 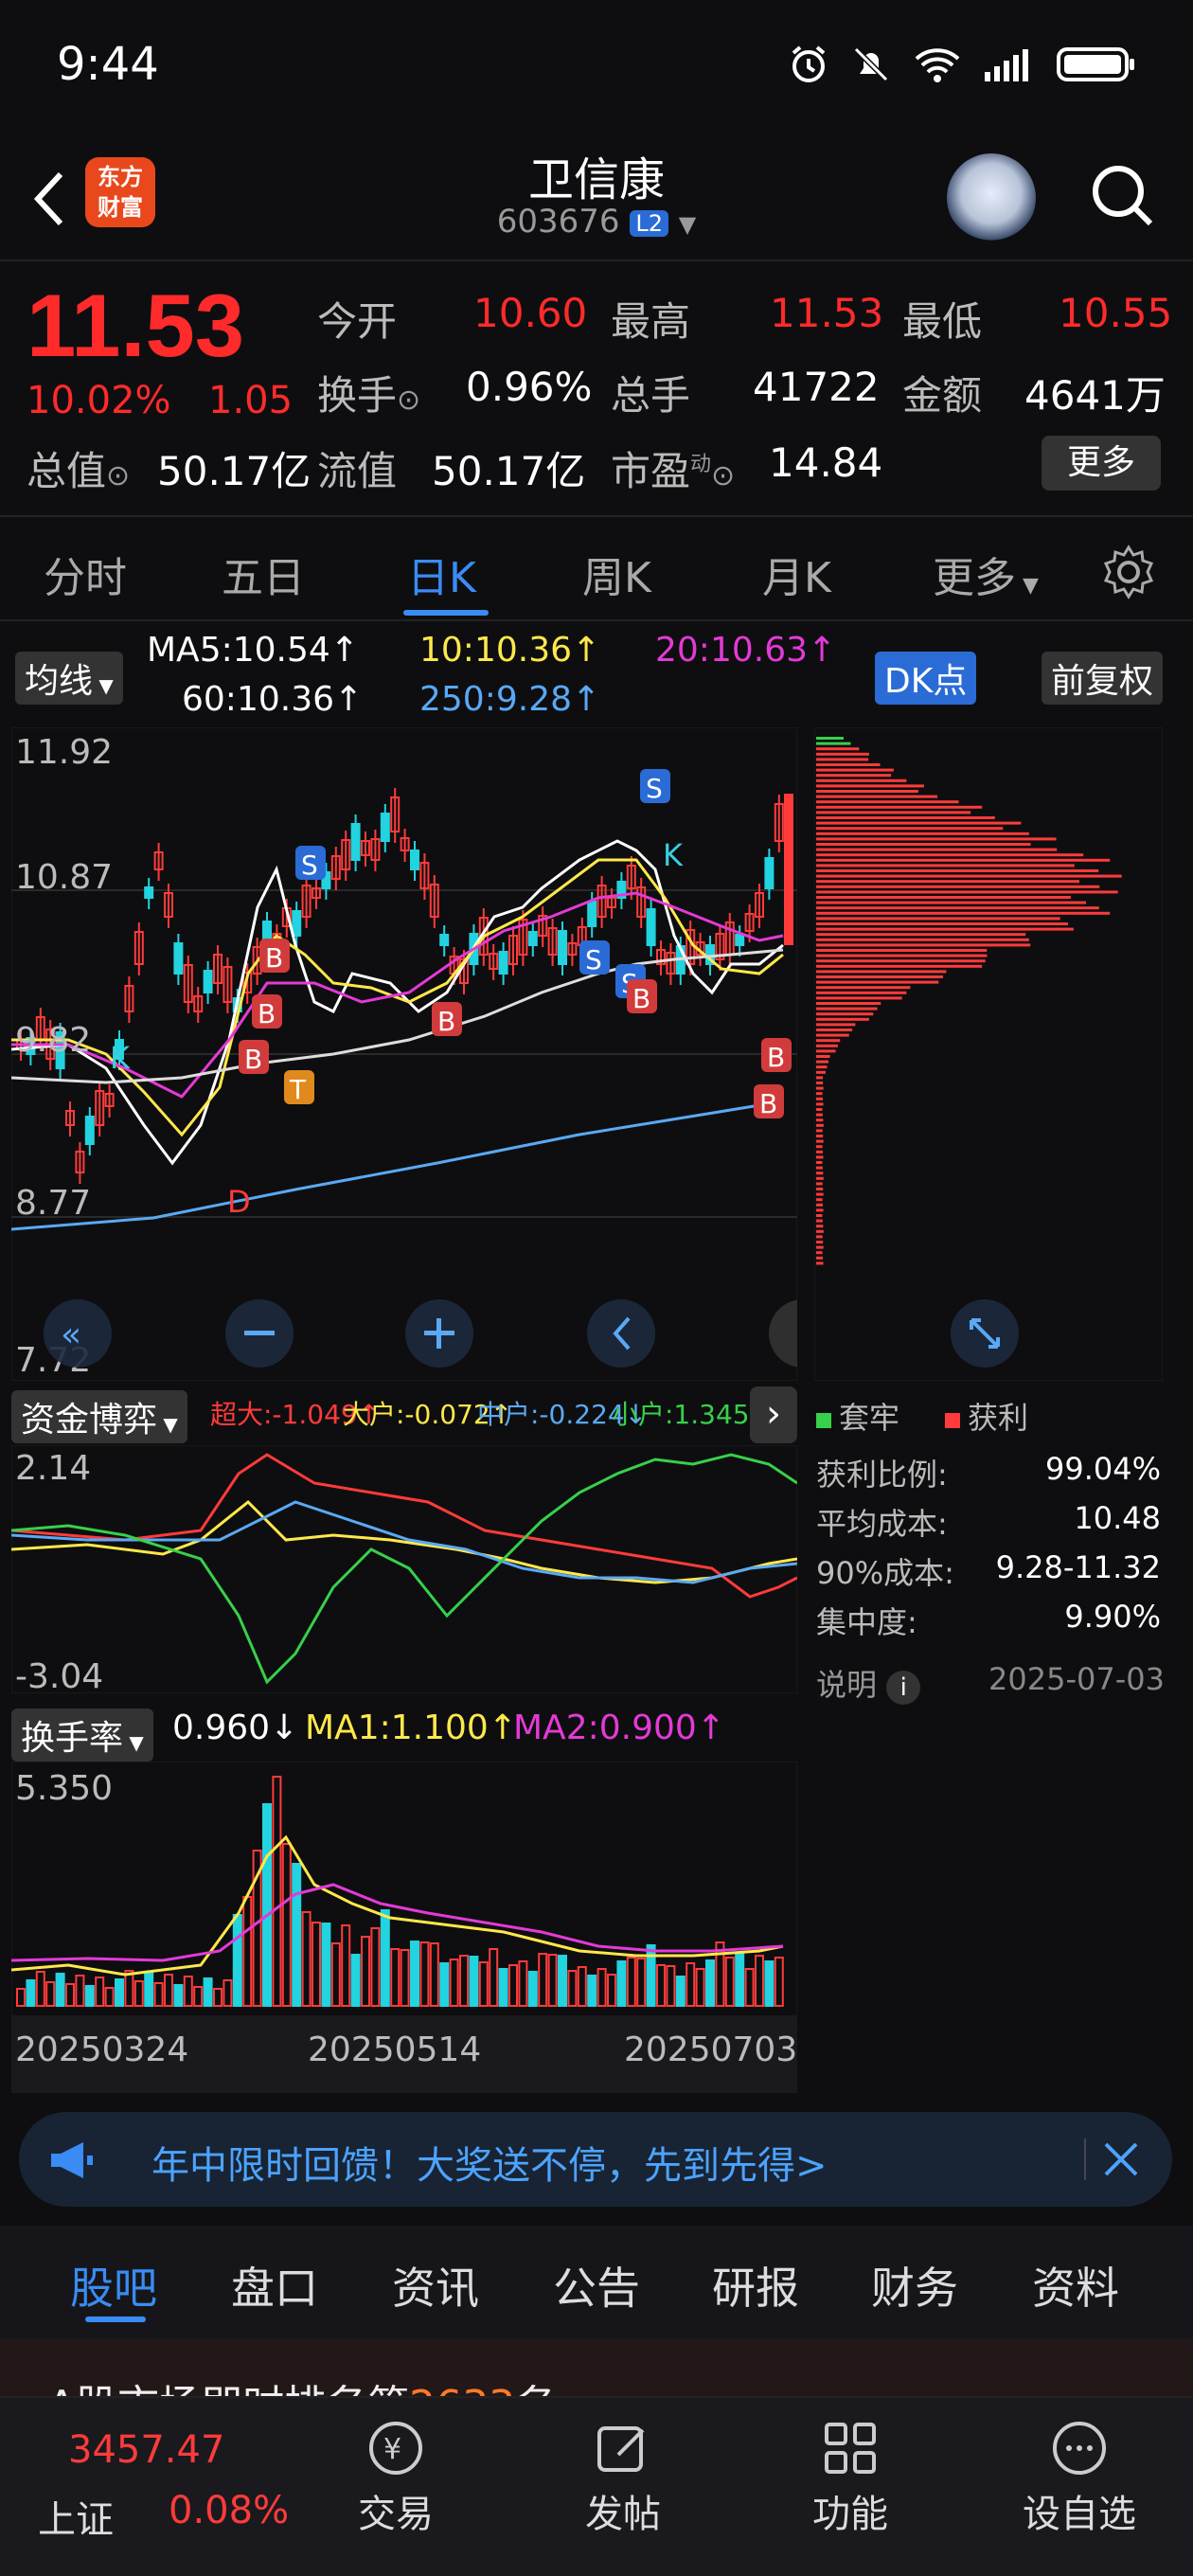 I want to click on tab-research: 研报, so click(x=755, y=2285).